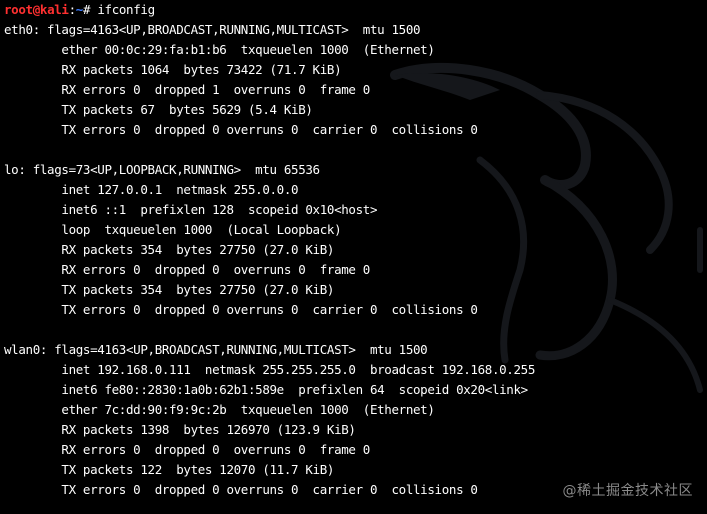 This screenshot has height=514, width=707. I want to click on output-line: loop txqueuelen 1000 (Local Loopback), so click(173, 229).